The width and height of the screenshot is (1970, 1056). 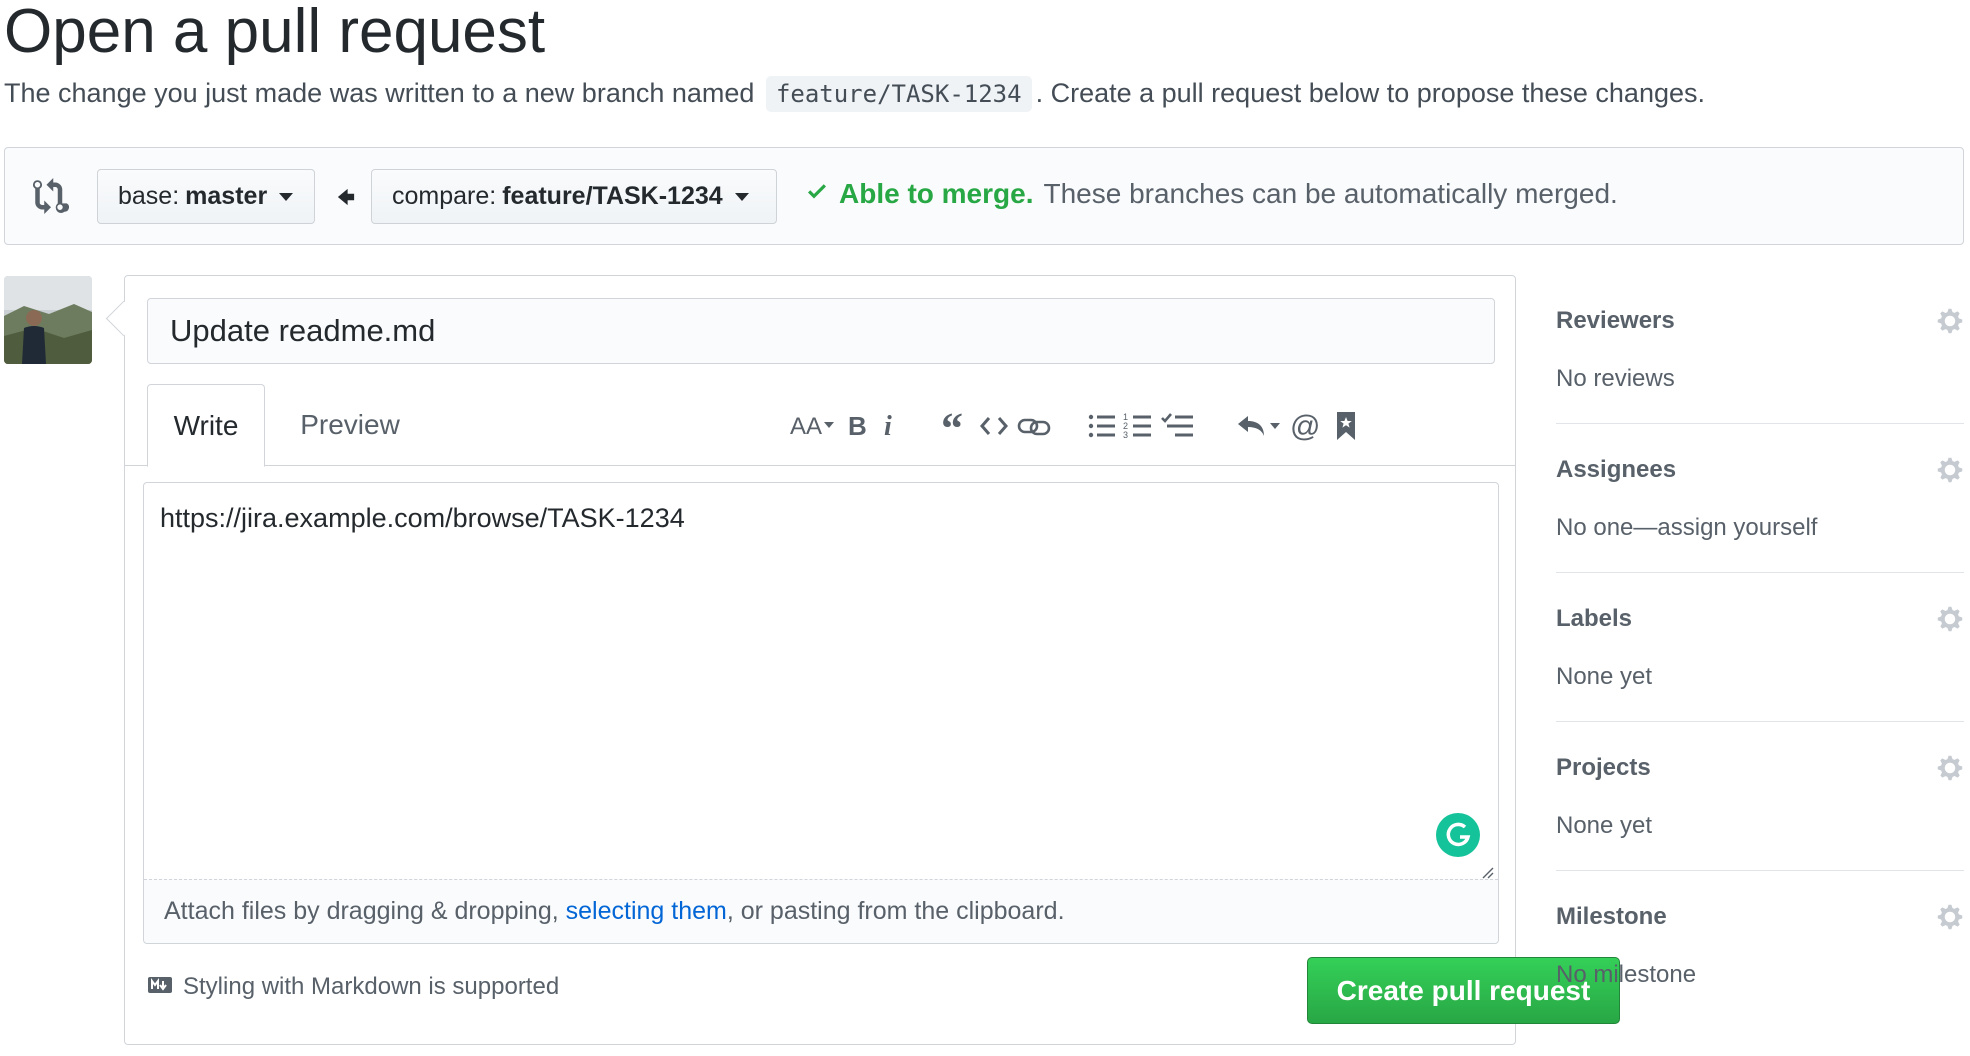 What do you see at coordinates (51, 196) in the screenshot?
I see `git-compare-icon` at bounding box center [51, 196].